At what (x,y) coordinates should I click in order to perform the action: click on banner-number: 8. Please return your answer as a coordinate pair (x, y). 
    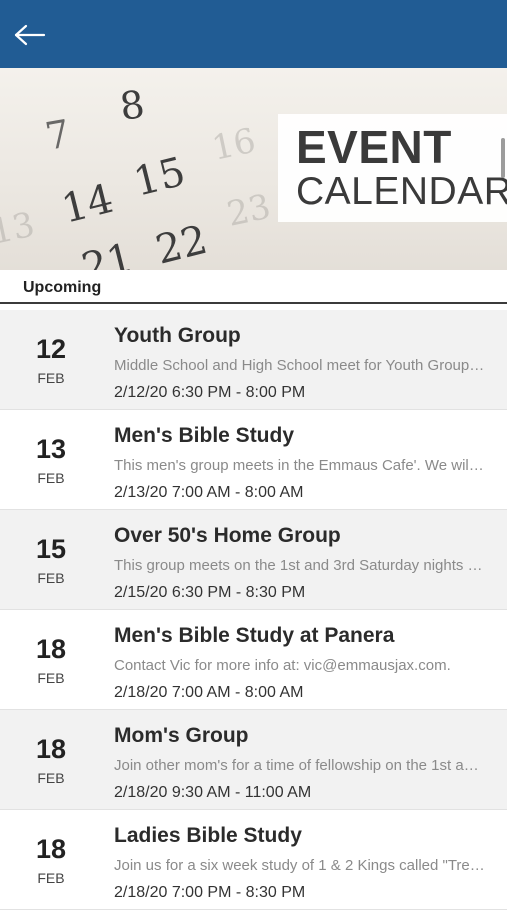
    Looking at the image, I should click on (132, 105).